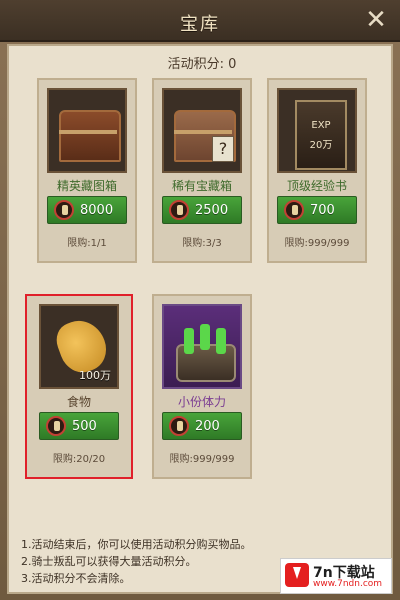  Describe the element at coordinates (95, 375) in the screenshot. I see `item-quantity: 100万` at that location.